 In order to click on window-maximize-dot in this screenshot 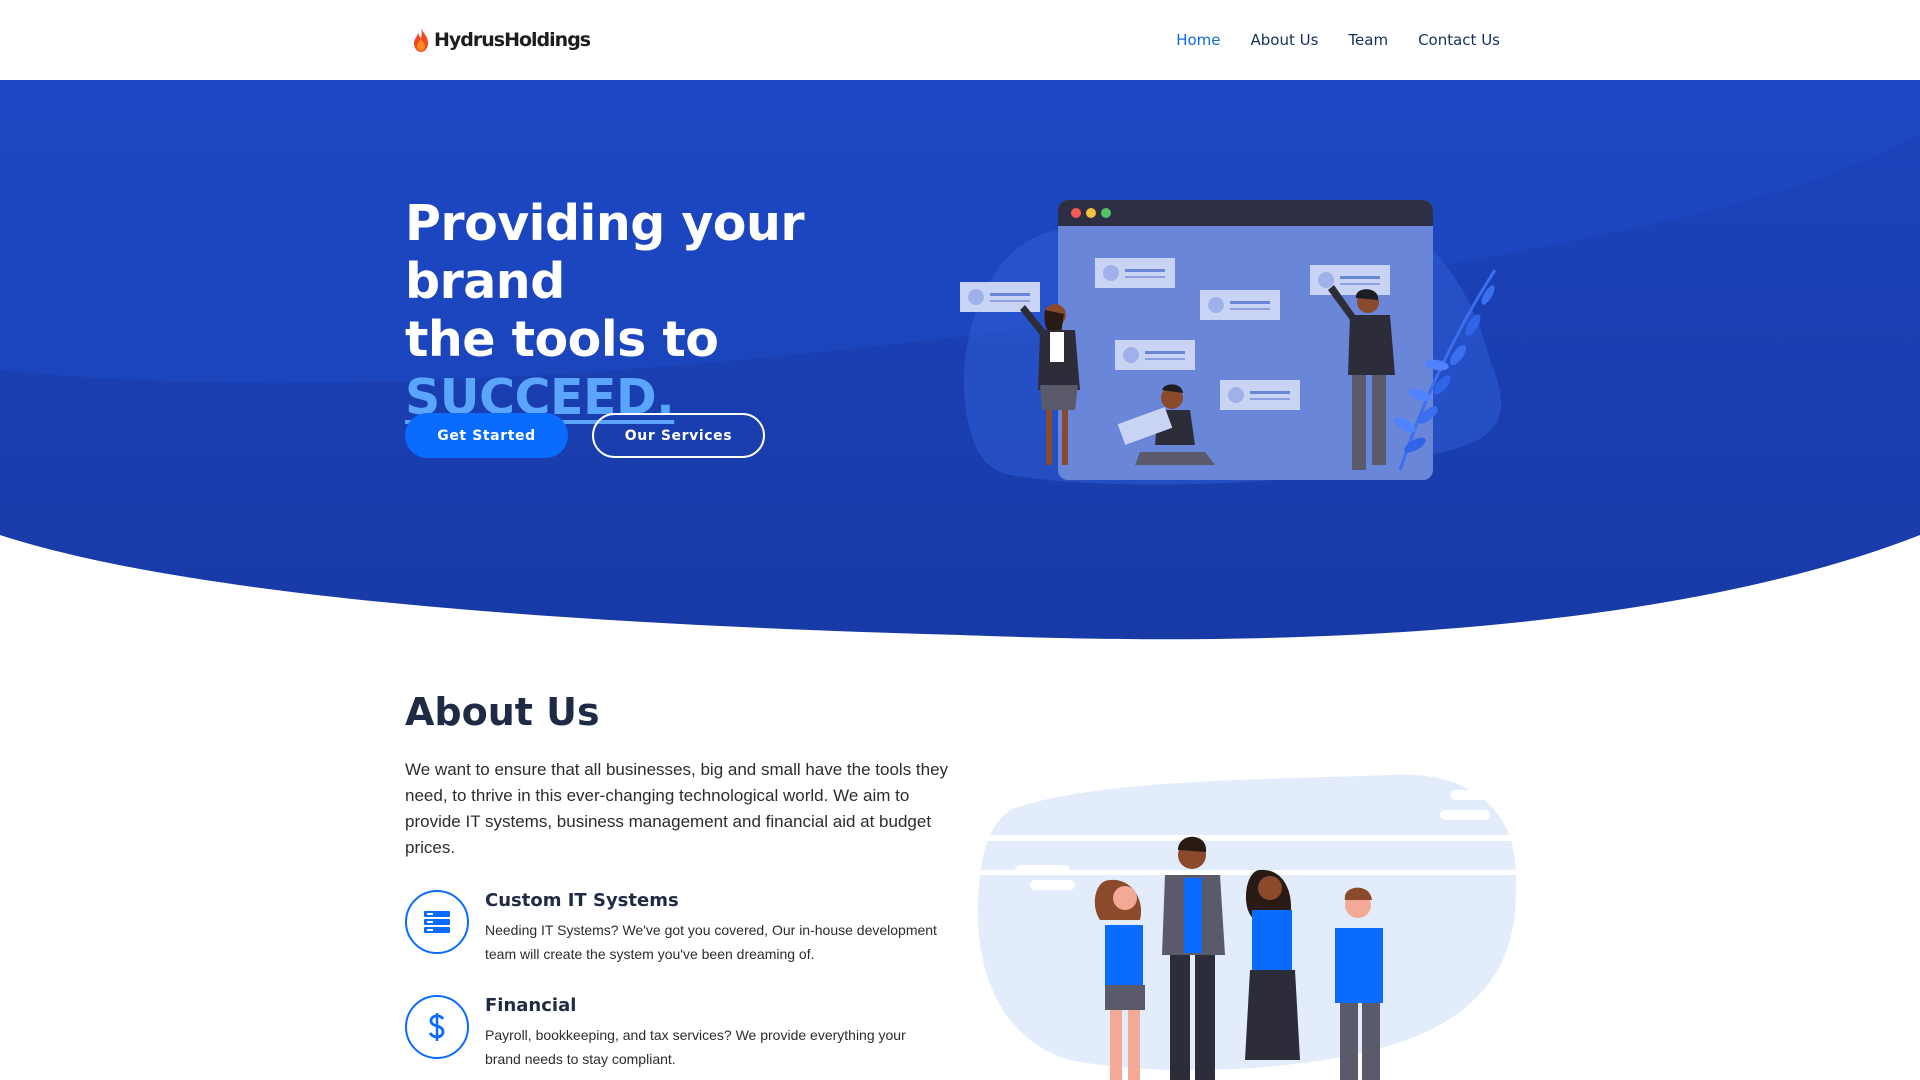, I will do `click(1106, 213)`.